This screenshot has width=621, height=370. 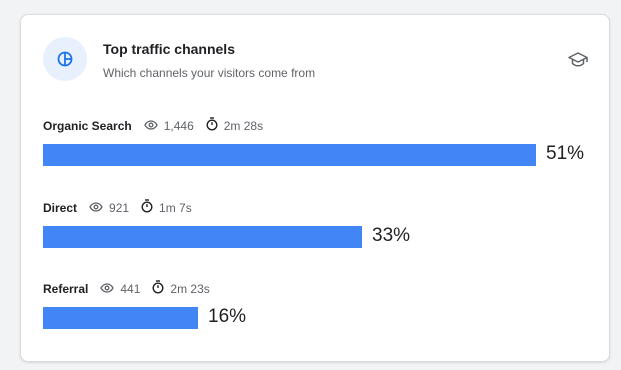 What do you see at coordinates (65, 59) in the screenshot?
I see `pie-chart-icon` at bounding box center [65, 59].